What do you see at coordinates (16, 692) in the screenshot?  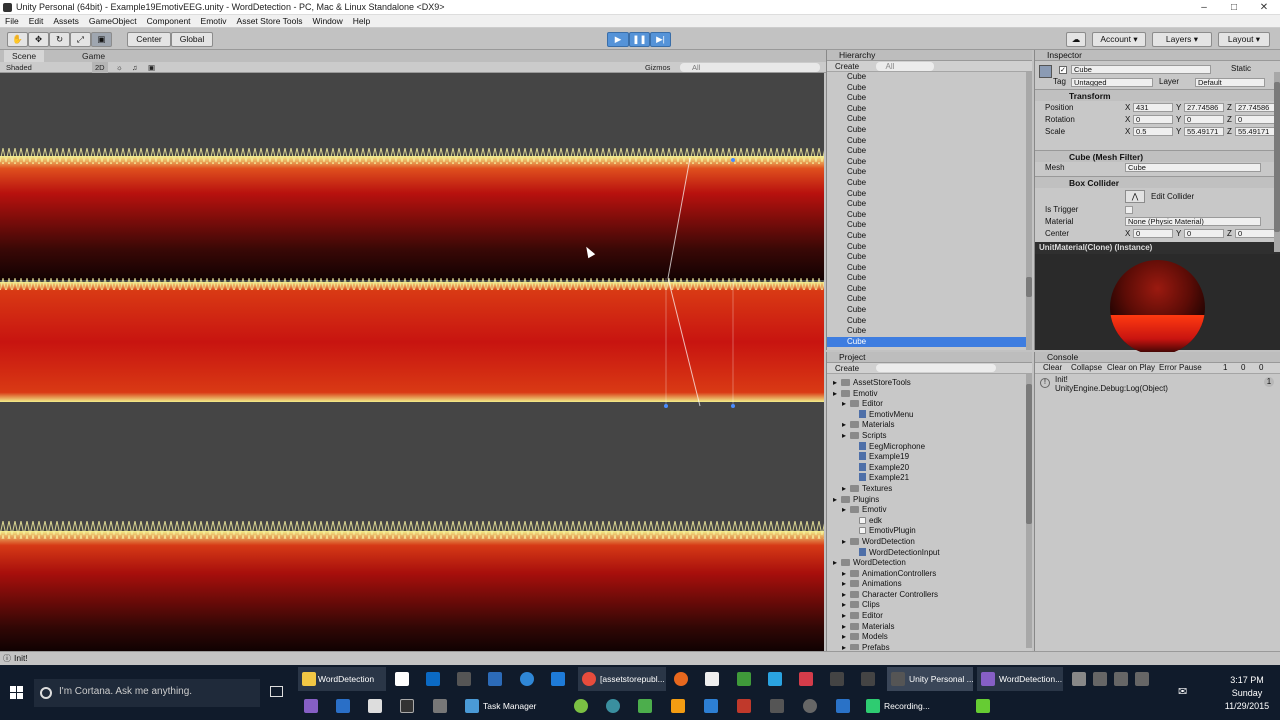 I see `windows-start-icon` at bounding box center [16, 692].